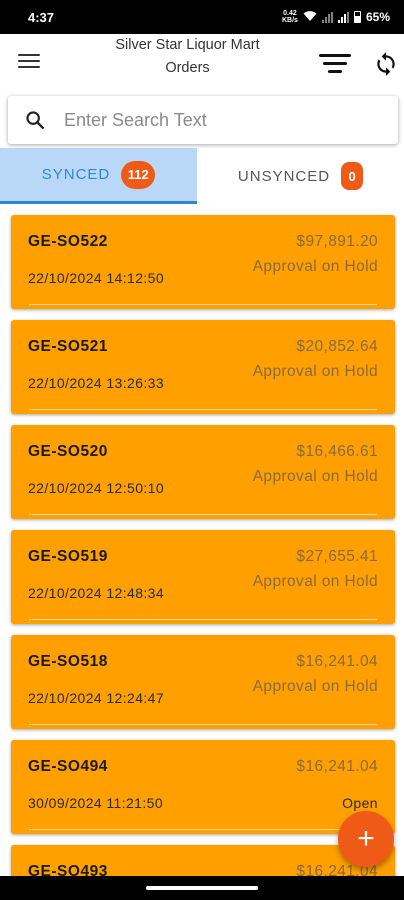  What do you see at coordinates (96, 803) in the screenshot?
I see `order-date: 30/09/2024 11:21:50` at bounding box center [96, 803].